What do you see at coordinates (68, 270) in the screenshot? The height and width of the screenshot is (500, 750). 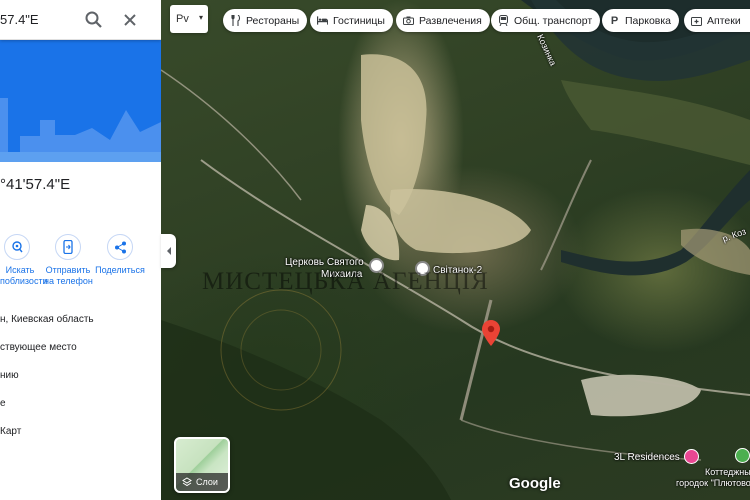 I see `send-to-phone-label-line1: Отправить` at bounding box center [68, 270].